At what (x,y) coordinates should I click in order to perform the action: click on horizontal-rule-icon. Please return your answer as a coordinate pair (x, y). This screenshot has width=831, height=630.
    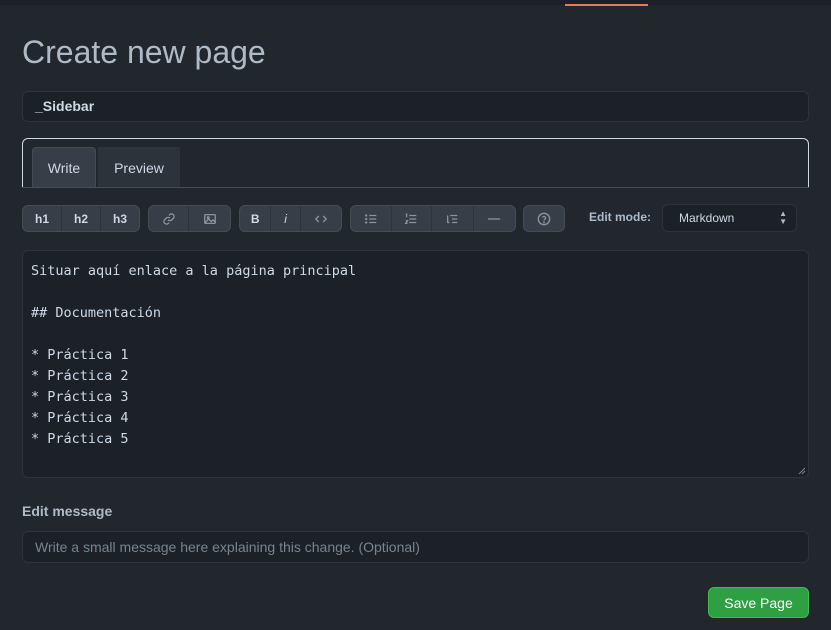
    Looking at the image, I should click on (494, 218).